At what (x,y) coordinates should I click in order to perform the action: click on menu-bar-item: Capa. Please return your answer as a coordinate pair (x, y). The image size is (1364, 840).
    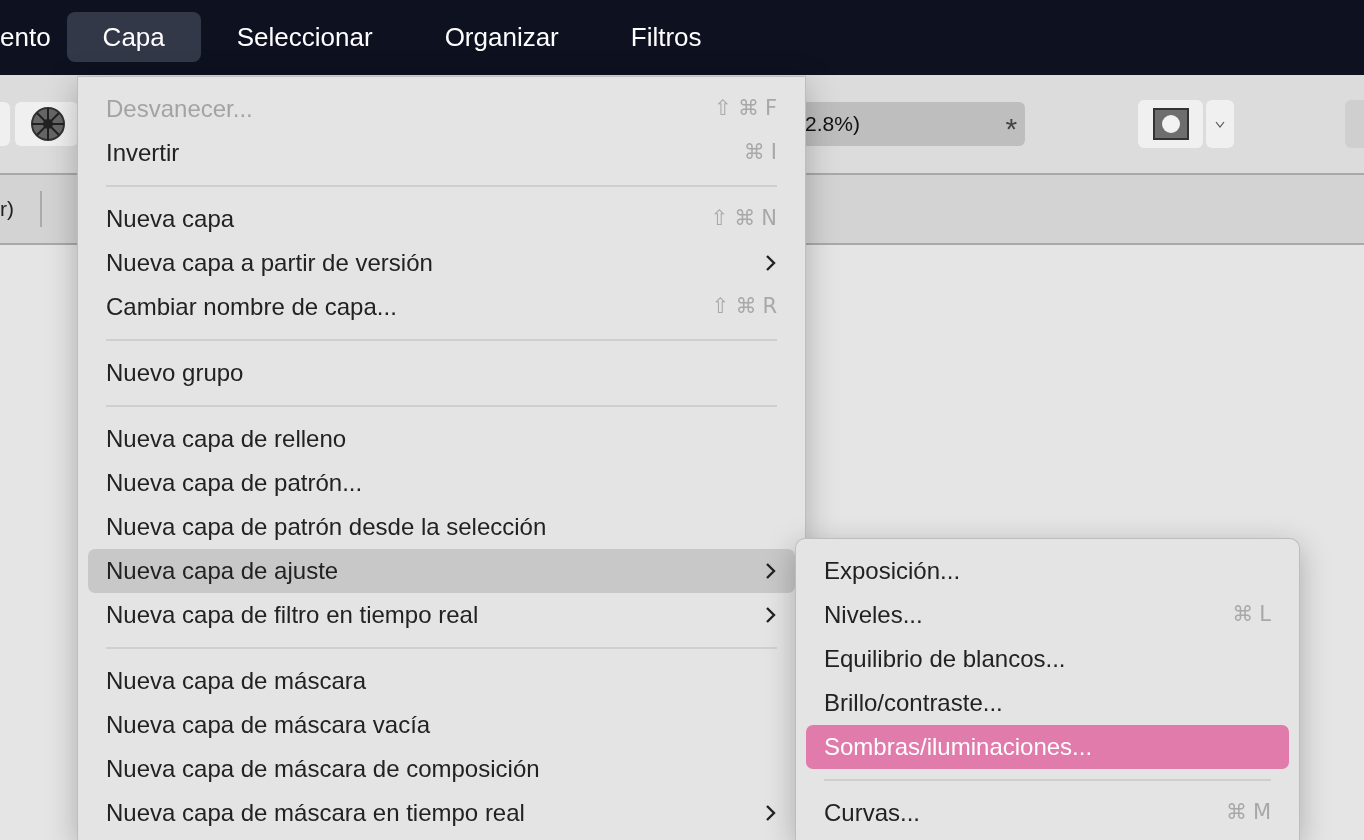
    Looking at the image, I should click on (133, 37).